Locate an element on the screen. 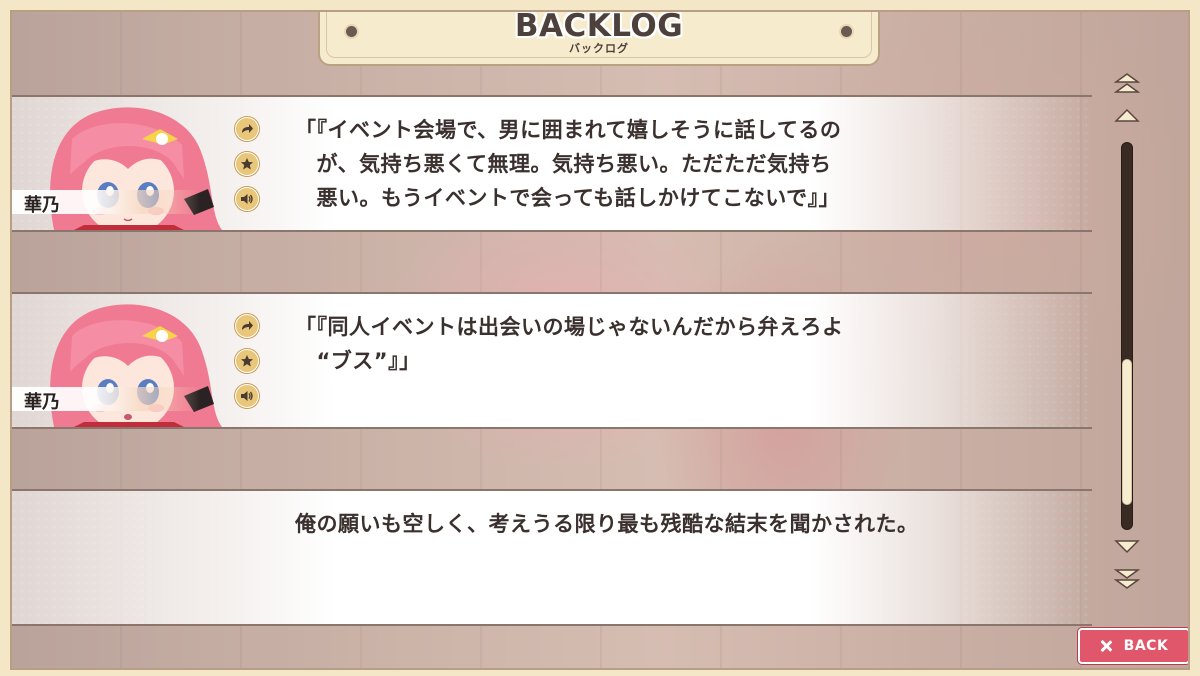  page-subtitle: バックログ is located at coordinates (599, 48).